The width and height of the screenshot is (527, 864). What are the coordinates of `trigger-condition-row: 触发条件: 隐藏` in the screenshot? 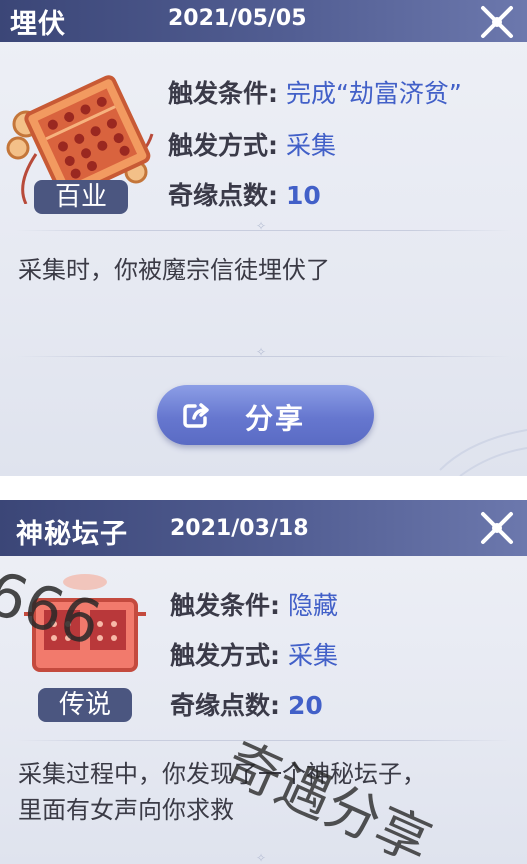 It's located at (254, 604).